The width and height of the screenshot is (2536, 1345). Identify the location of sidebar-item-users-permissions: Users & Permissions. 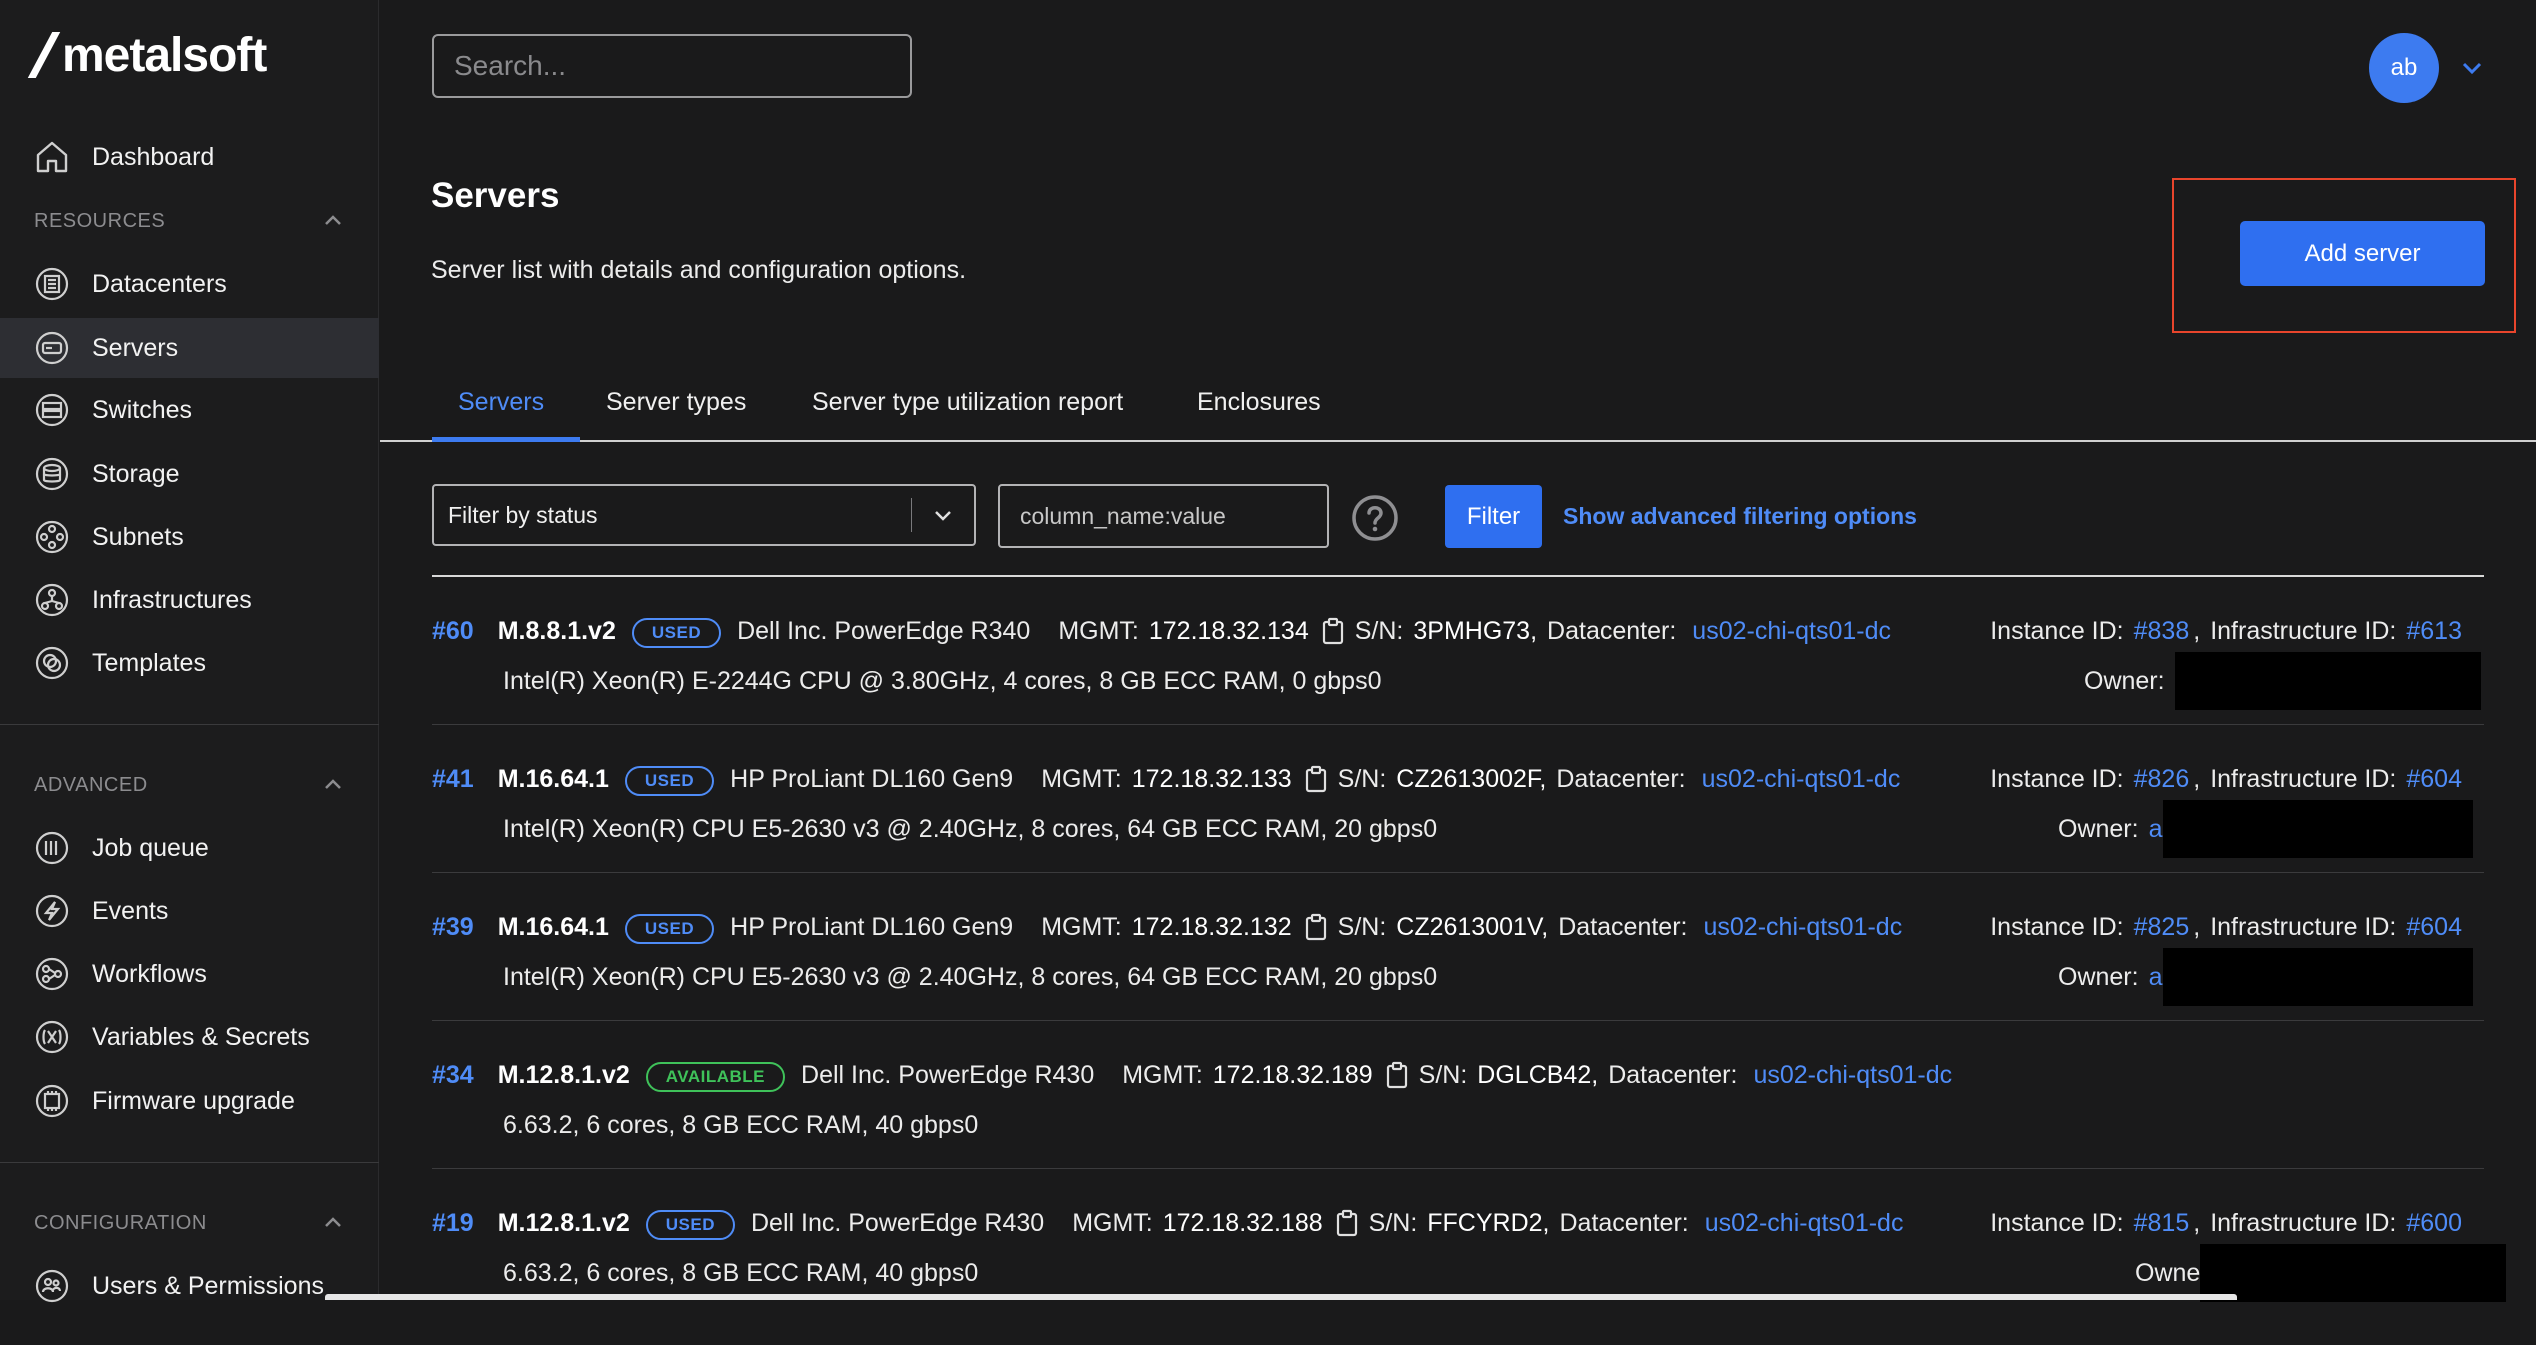
(189, 1286).